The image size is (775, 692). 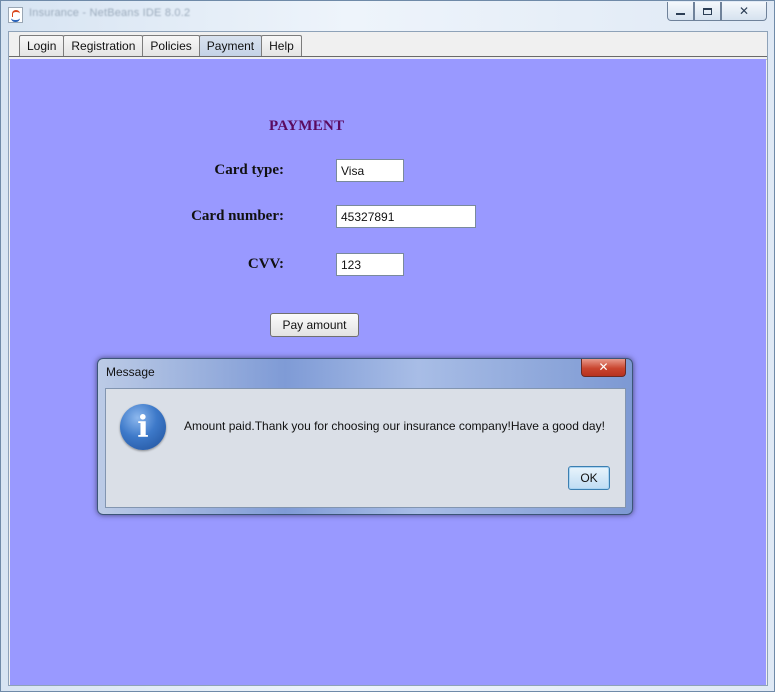 I want to click on card-number-label: Card number:, so click(x=237, y=216).